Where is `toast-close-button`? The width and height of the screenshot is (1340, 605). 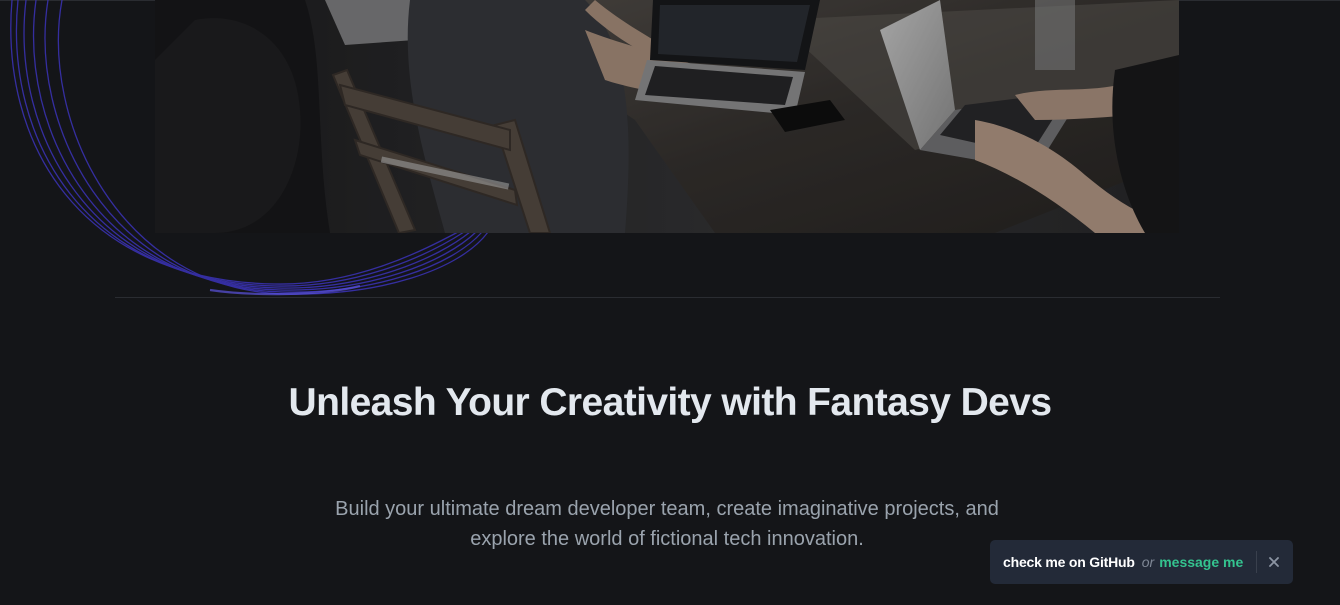 toast-close-button is located at coordinates (1274, 562).